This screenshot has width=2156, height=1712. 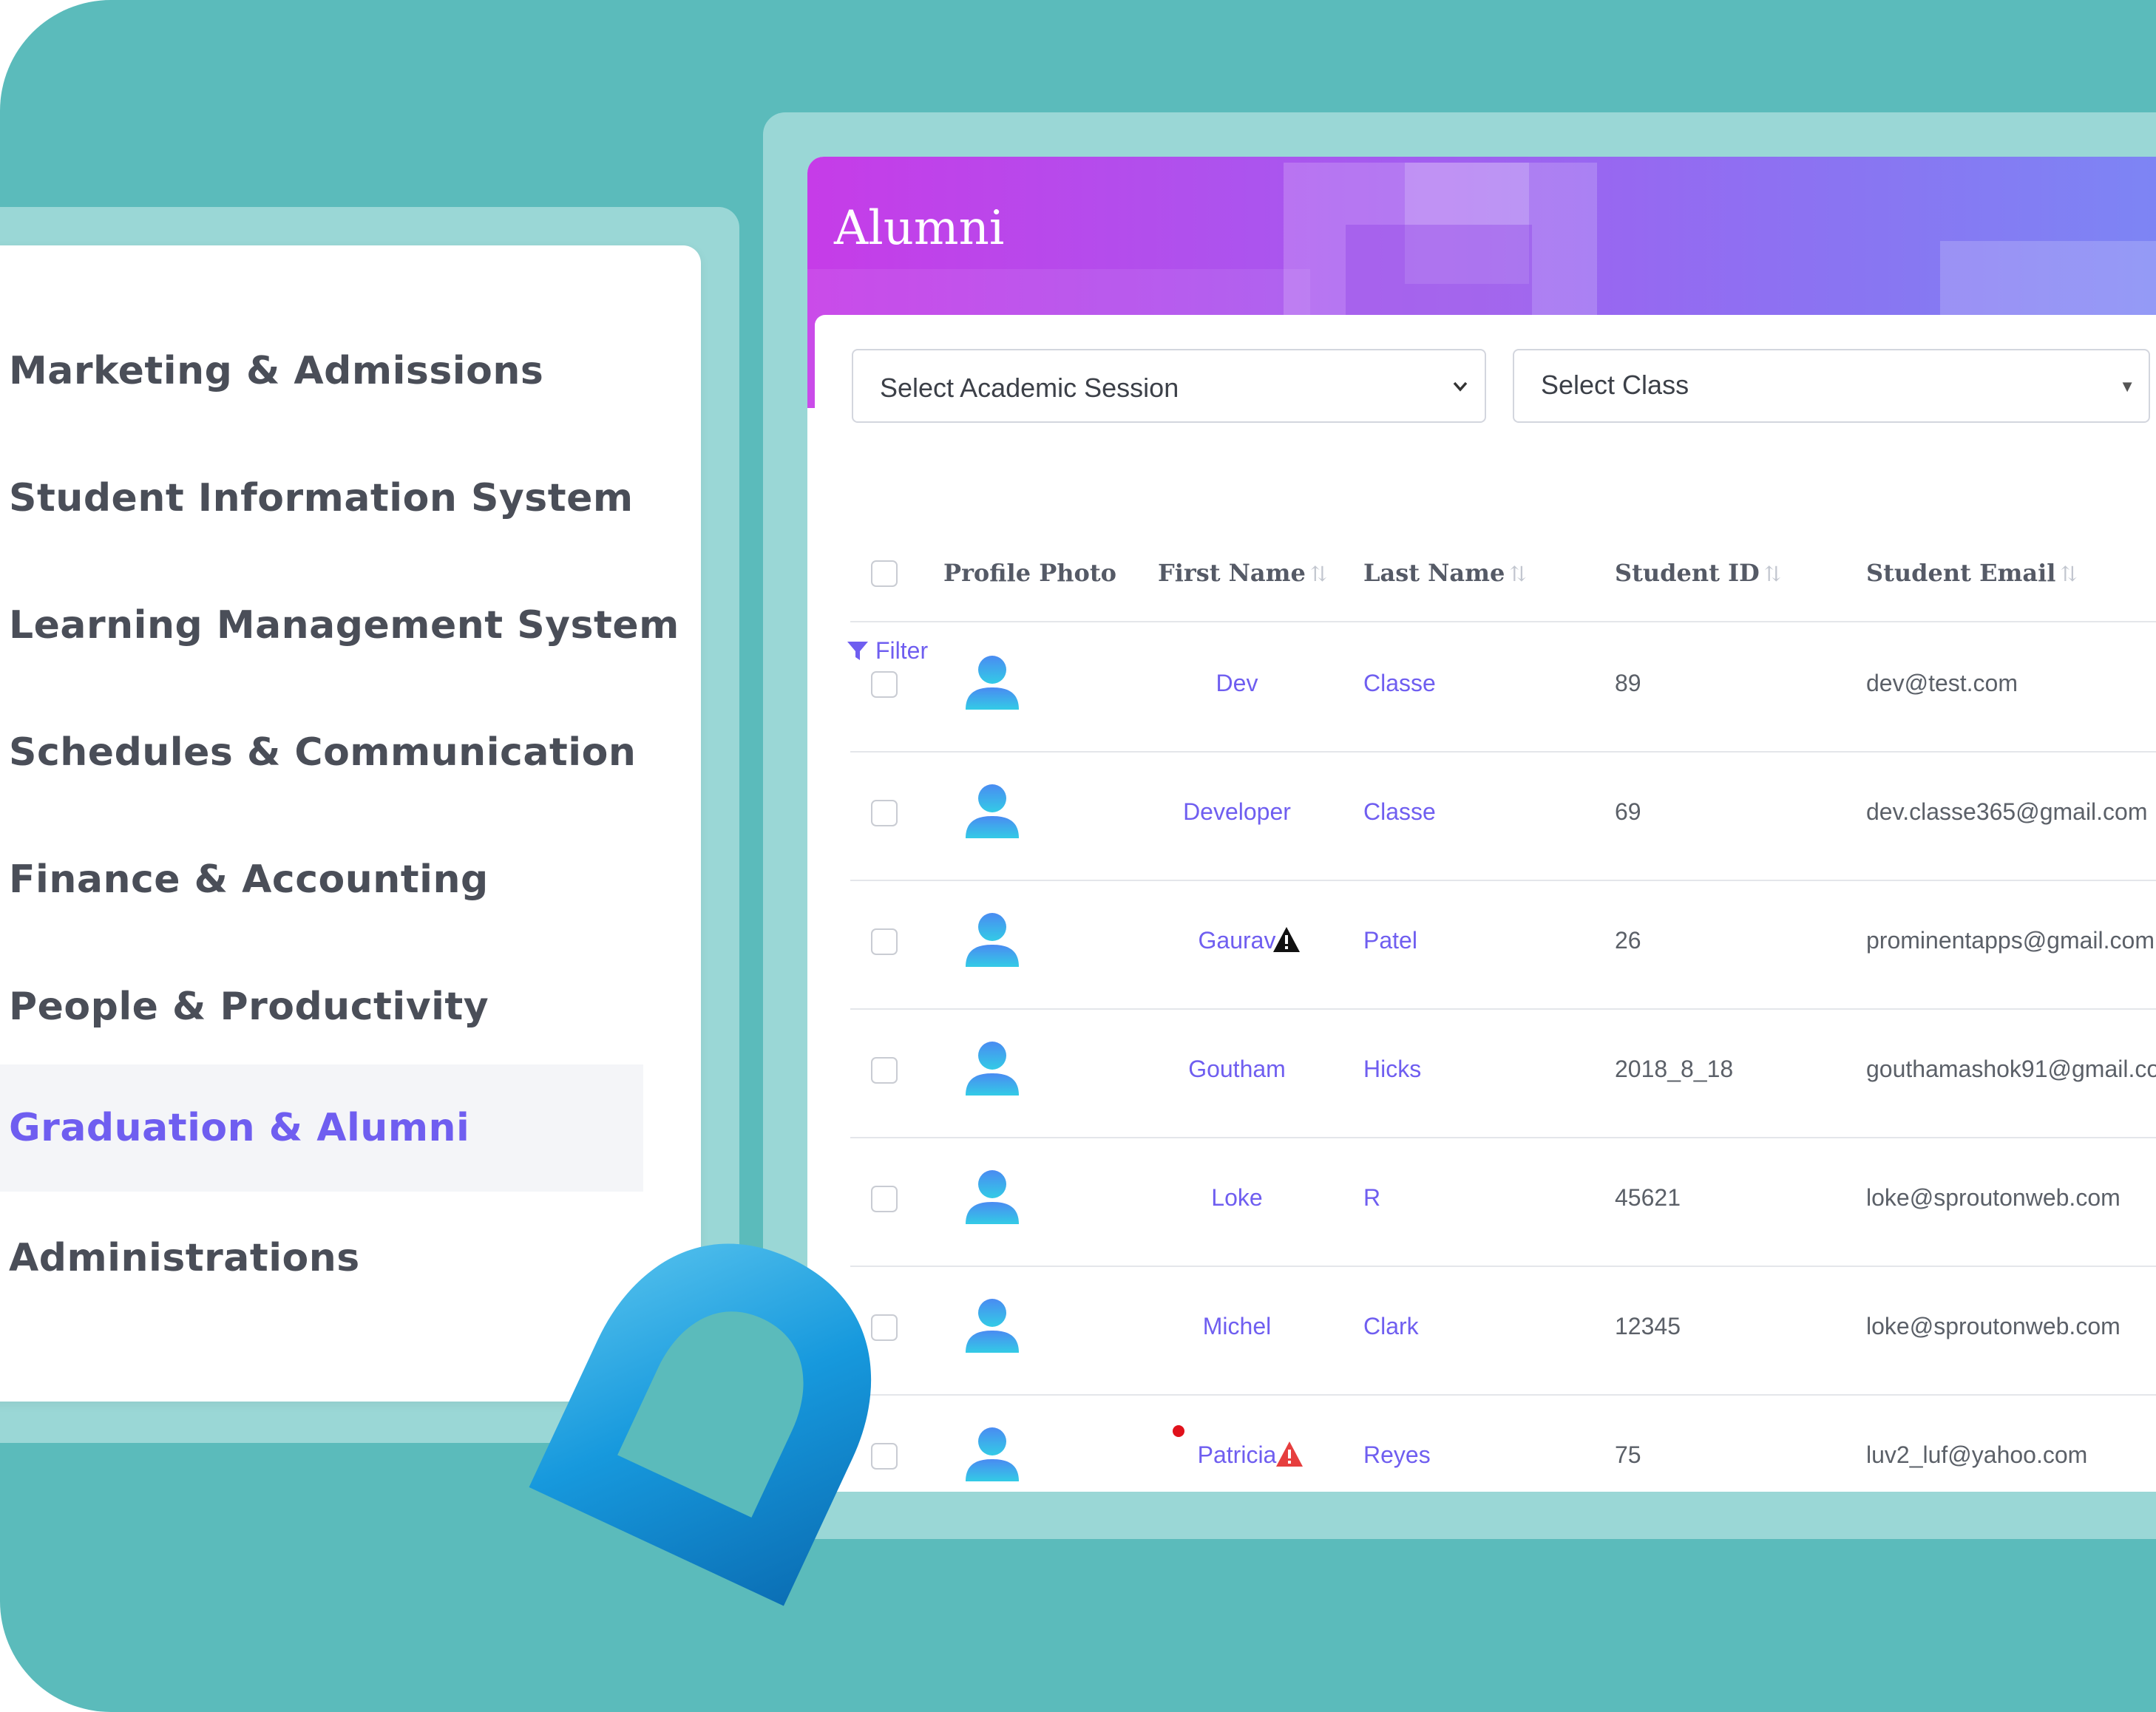 What do you see at coordinates (902, 650) in the screenshot?
I see `filter-label: Filter` at bounding box center [902, 650].